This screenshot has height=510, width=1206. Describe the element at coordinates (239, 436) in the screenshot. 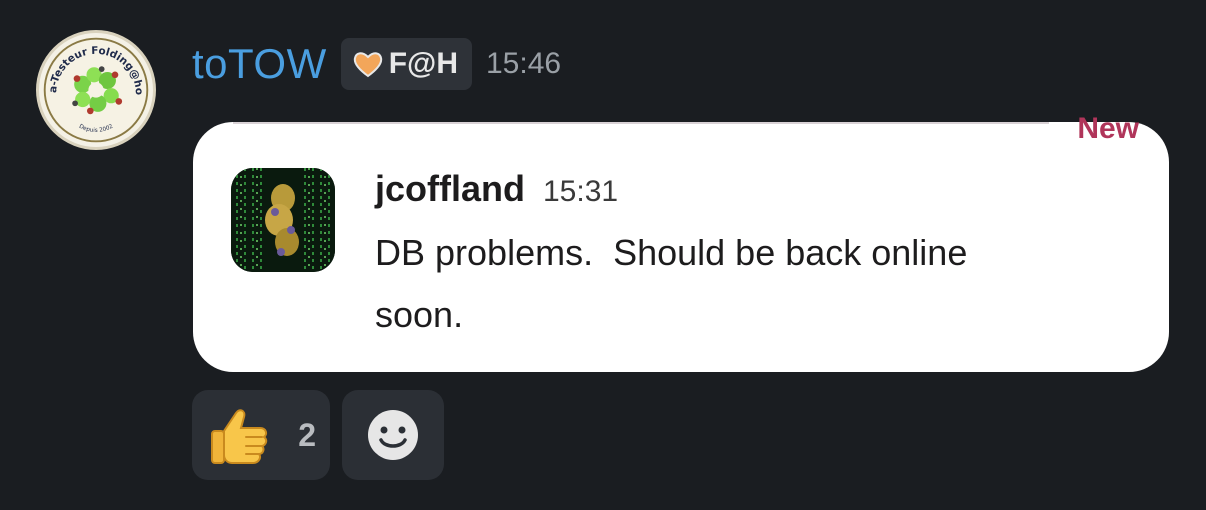

I see `thumbs-up-icon` at that location.